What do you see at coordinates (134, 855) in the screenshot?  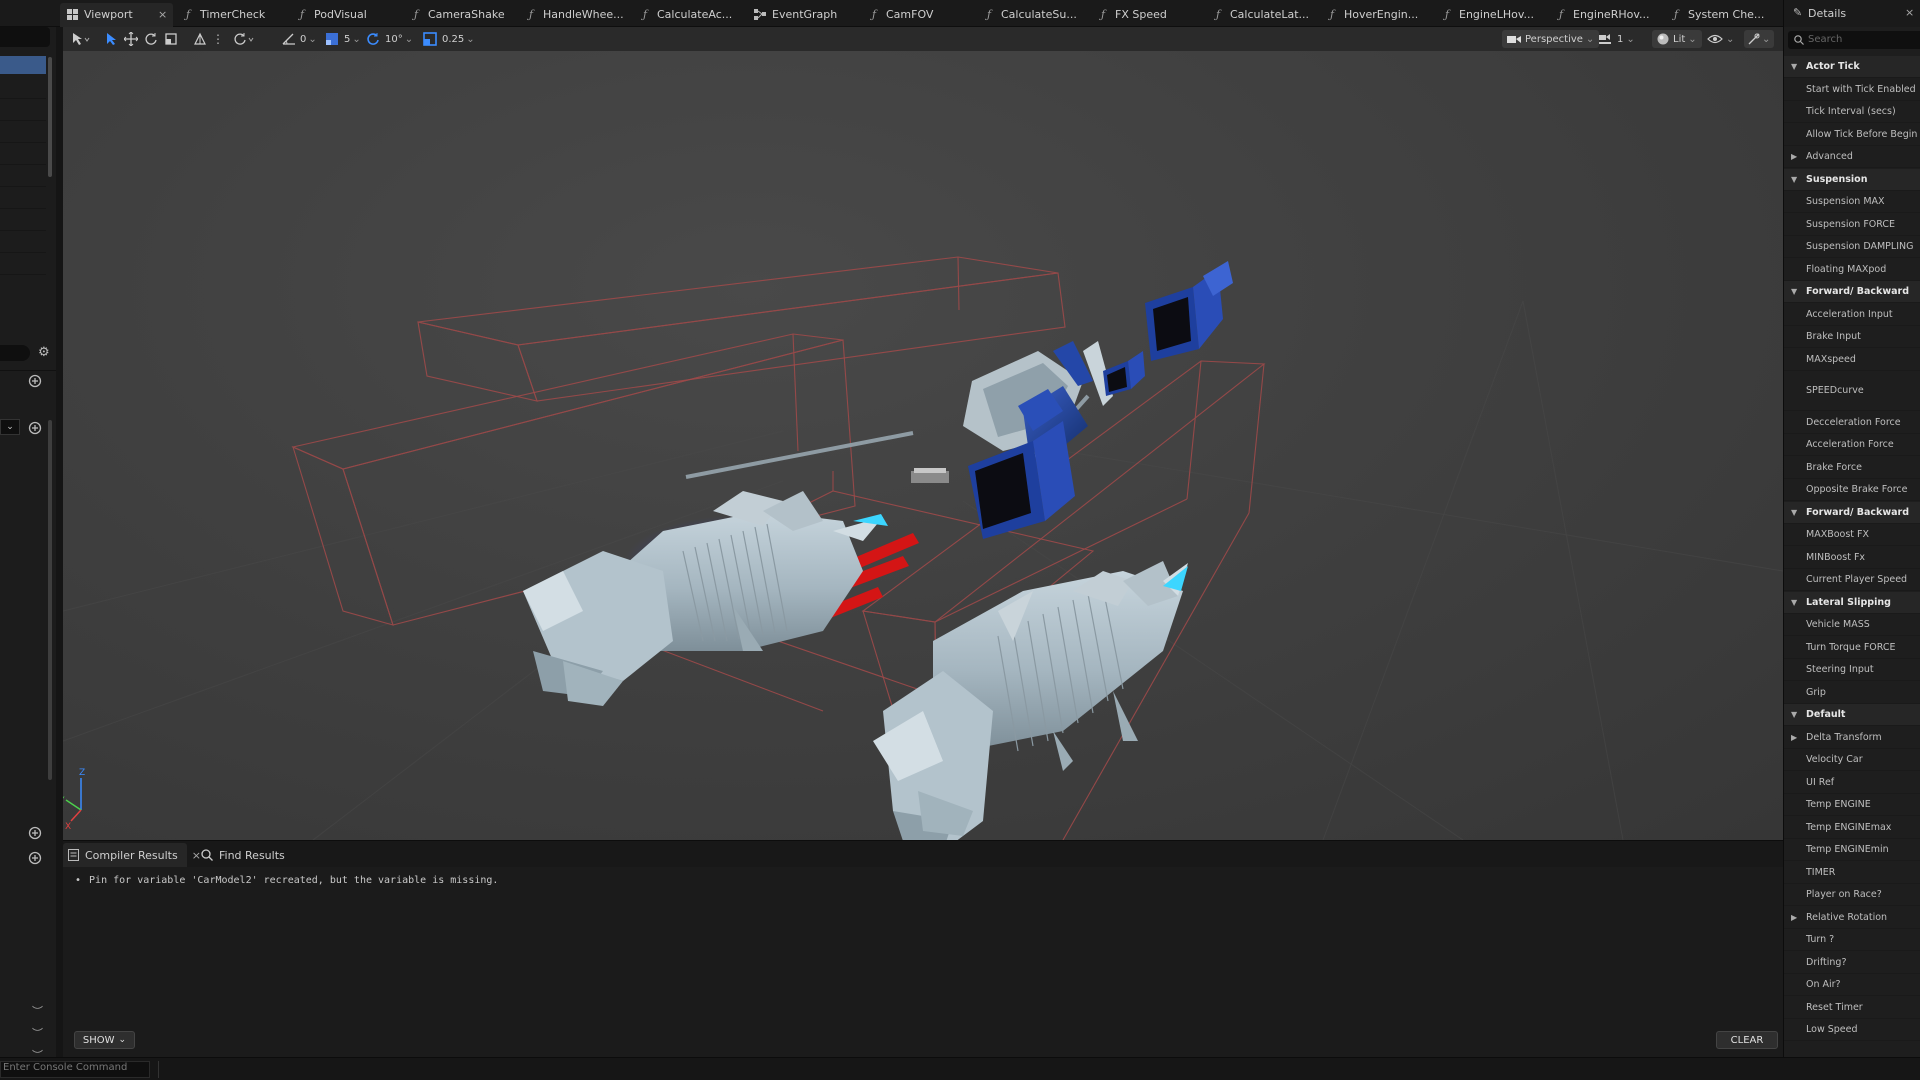 I see `tab-compiler-results: Compiler Results ×` at bounding box center [134, 855].